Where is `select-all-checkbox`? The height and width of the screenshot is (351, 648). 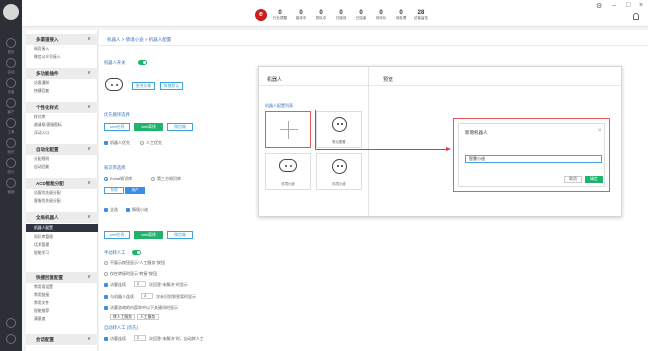 select-all-checkbox is located at coordinates (106, 210).